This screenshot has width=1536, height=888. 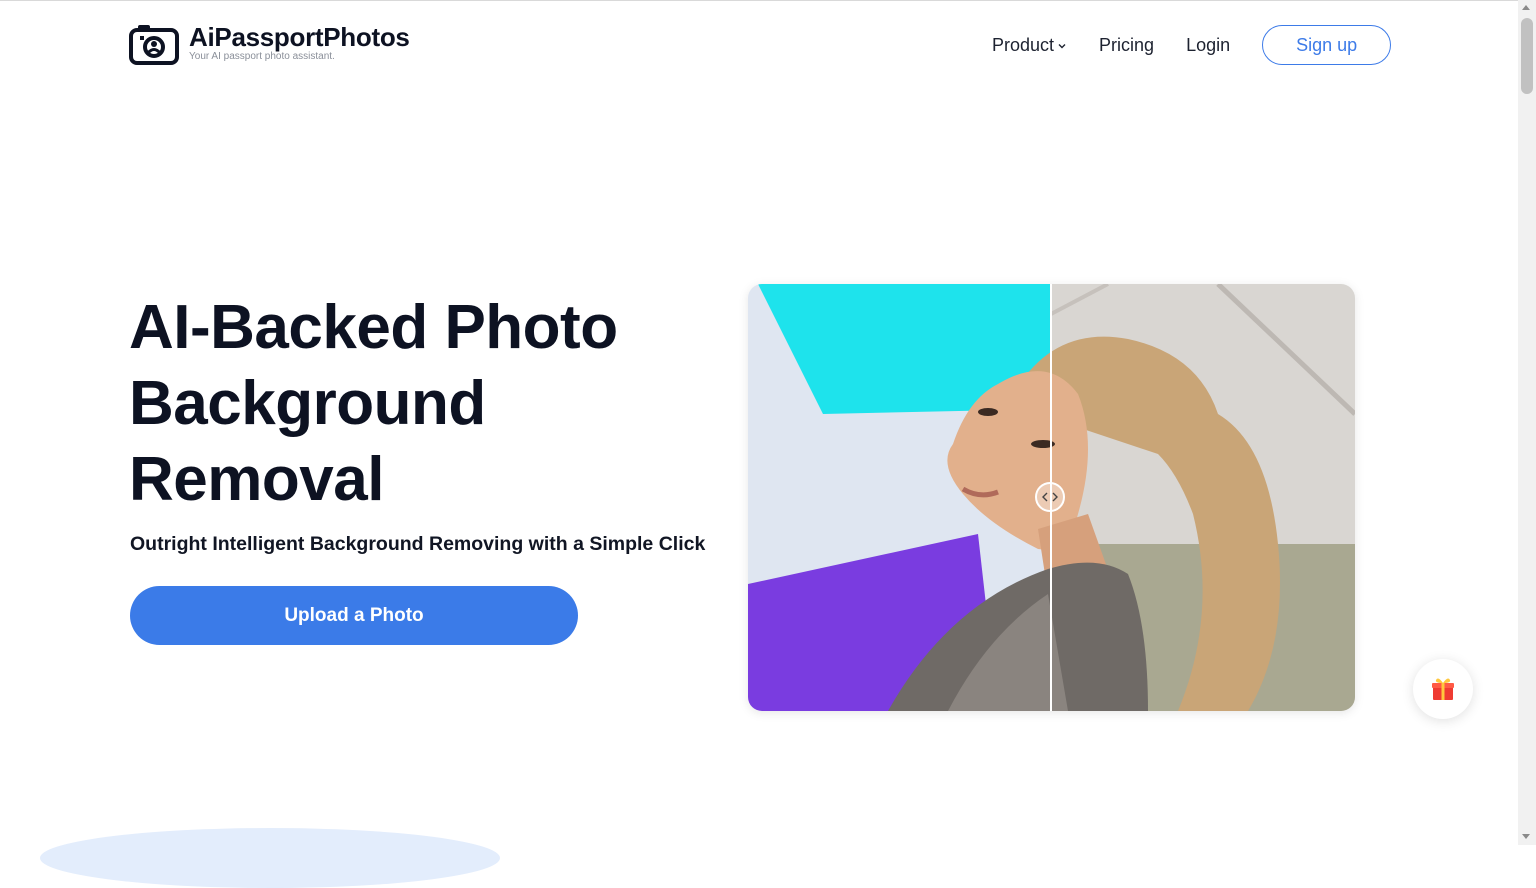 What do you see at coordinates (354, 615) in the screenshot?
I see `upload-photo-button: Upload a Photo` at bounding box center [354, 615].